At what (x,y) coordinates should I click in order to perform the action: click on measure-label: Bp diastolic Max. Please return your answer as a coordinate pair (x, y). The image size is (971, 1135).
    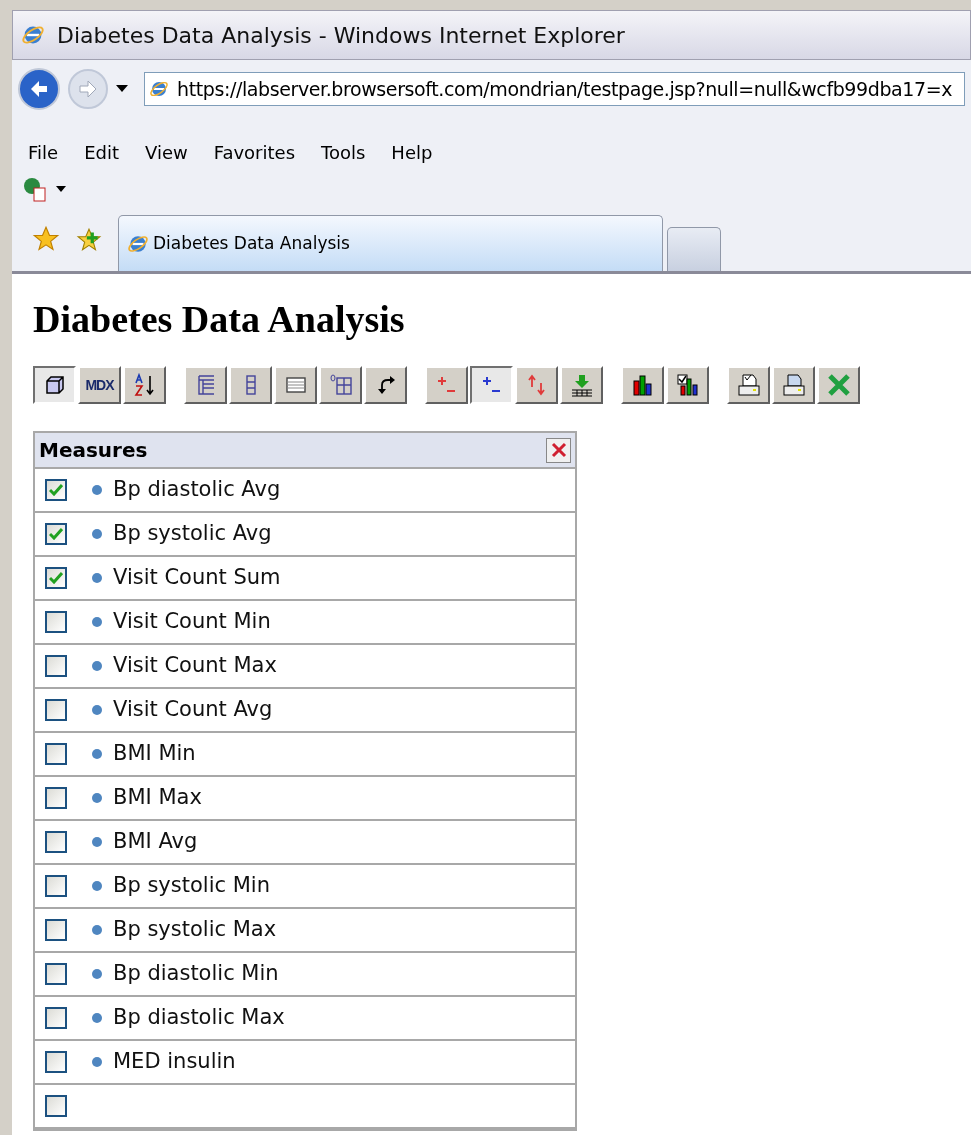
    Looking at the image, I should click on (199, 1018).